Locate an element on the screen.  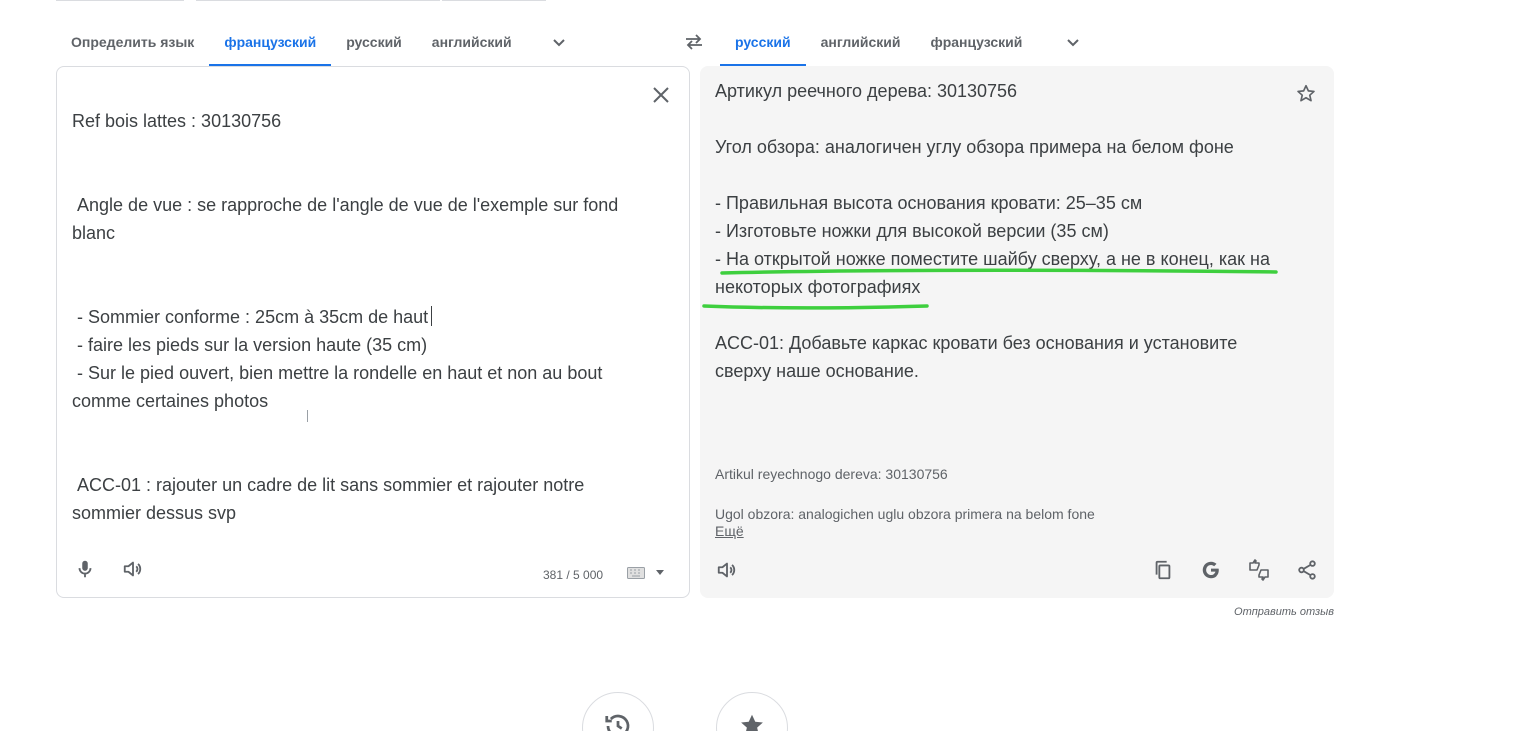
more-transliteration-link: Ещё is located at coordinates (729, 531).